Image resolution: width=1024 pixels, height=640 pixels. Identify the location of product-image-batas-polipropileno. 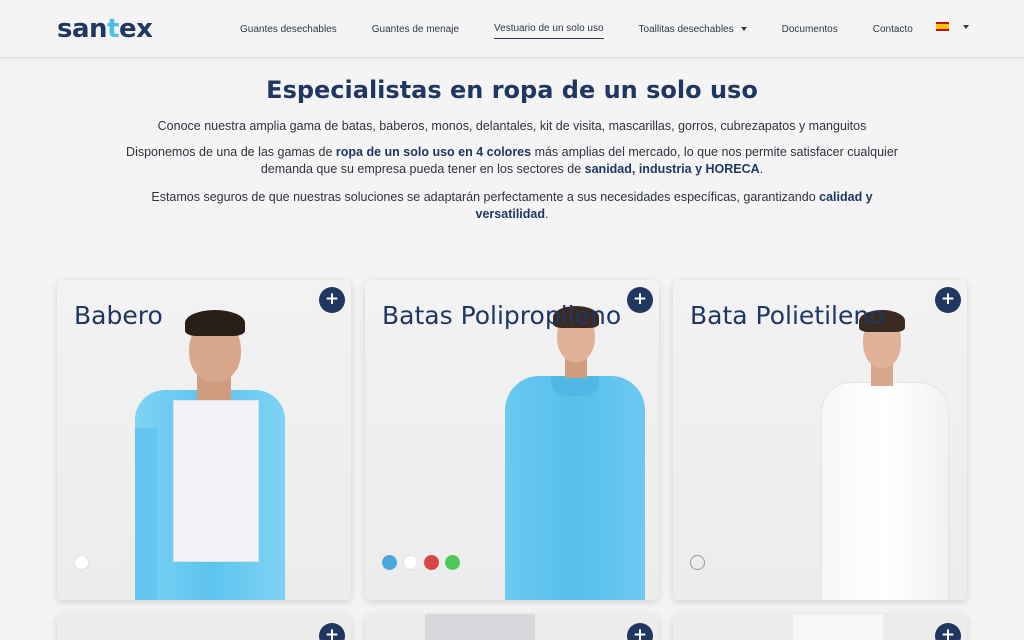
(575, 453).